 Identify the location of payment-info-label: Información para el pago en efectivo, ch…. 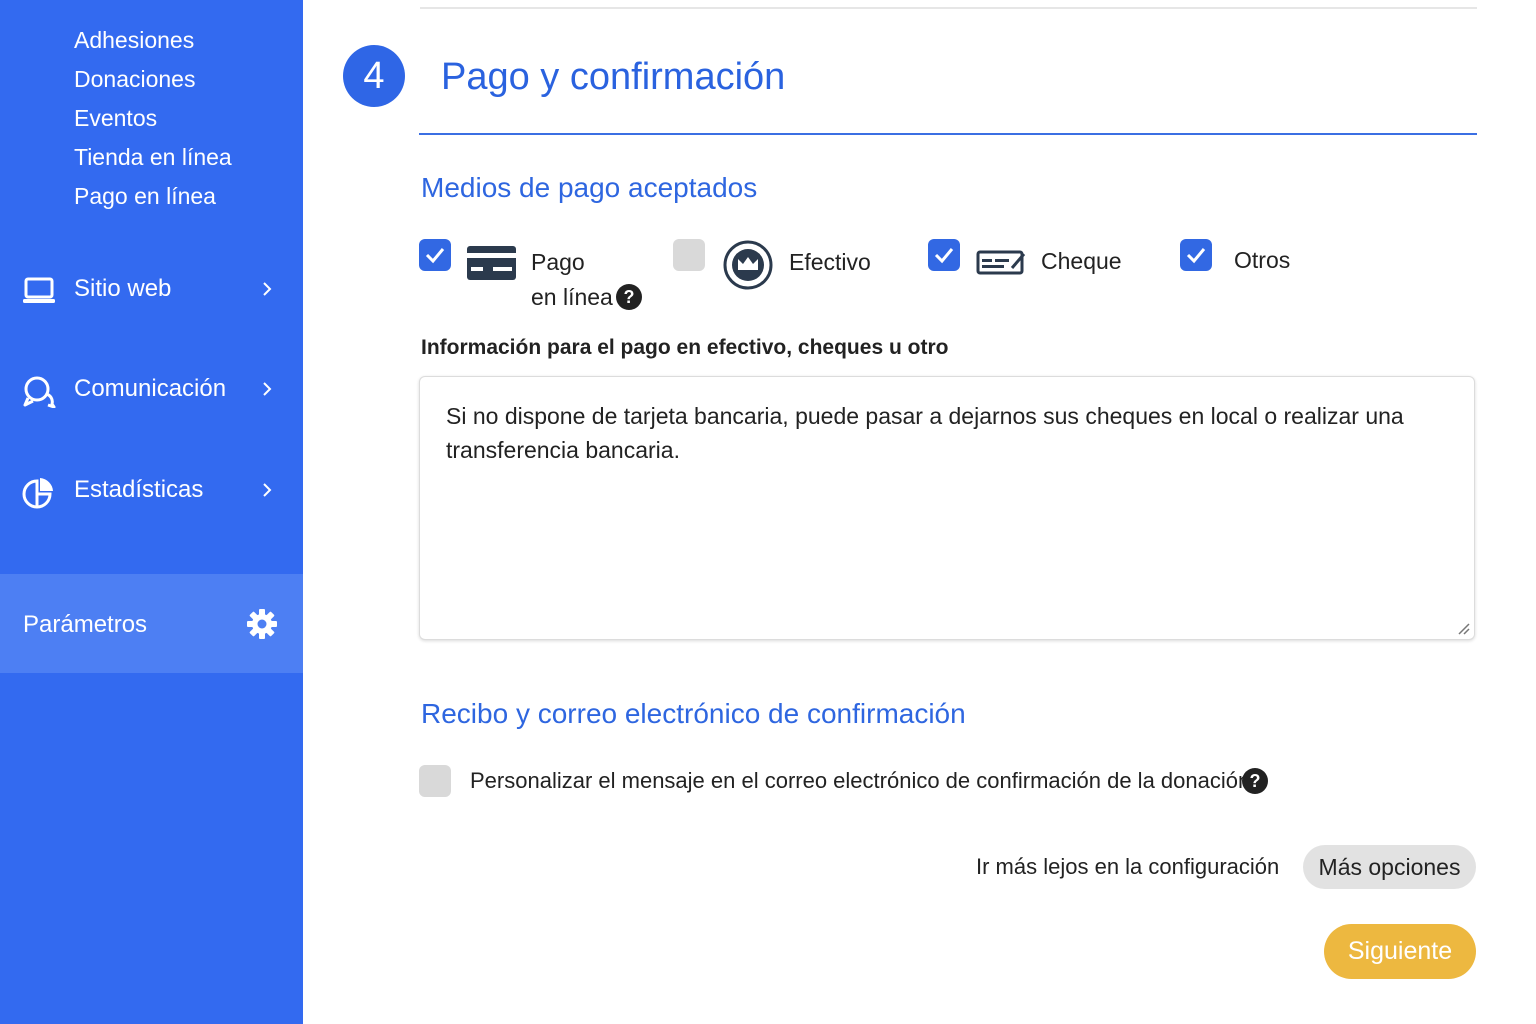
(685, 347).